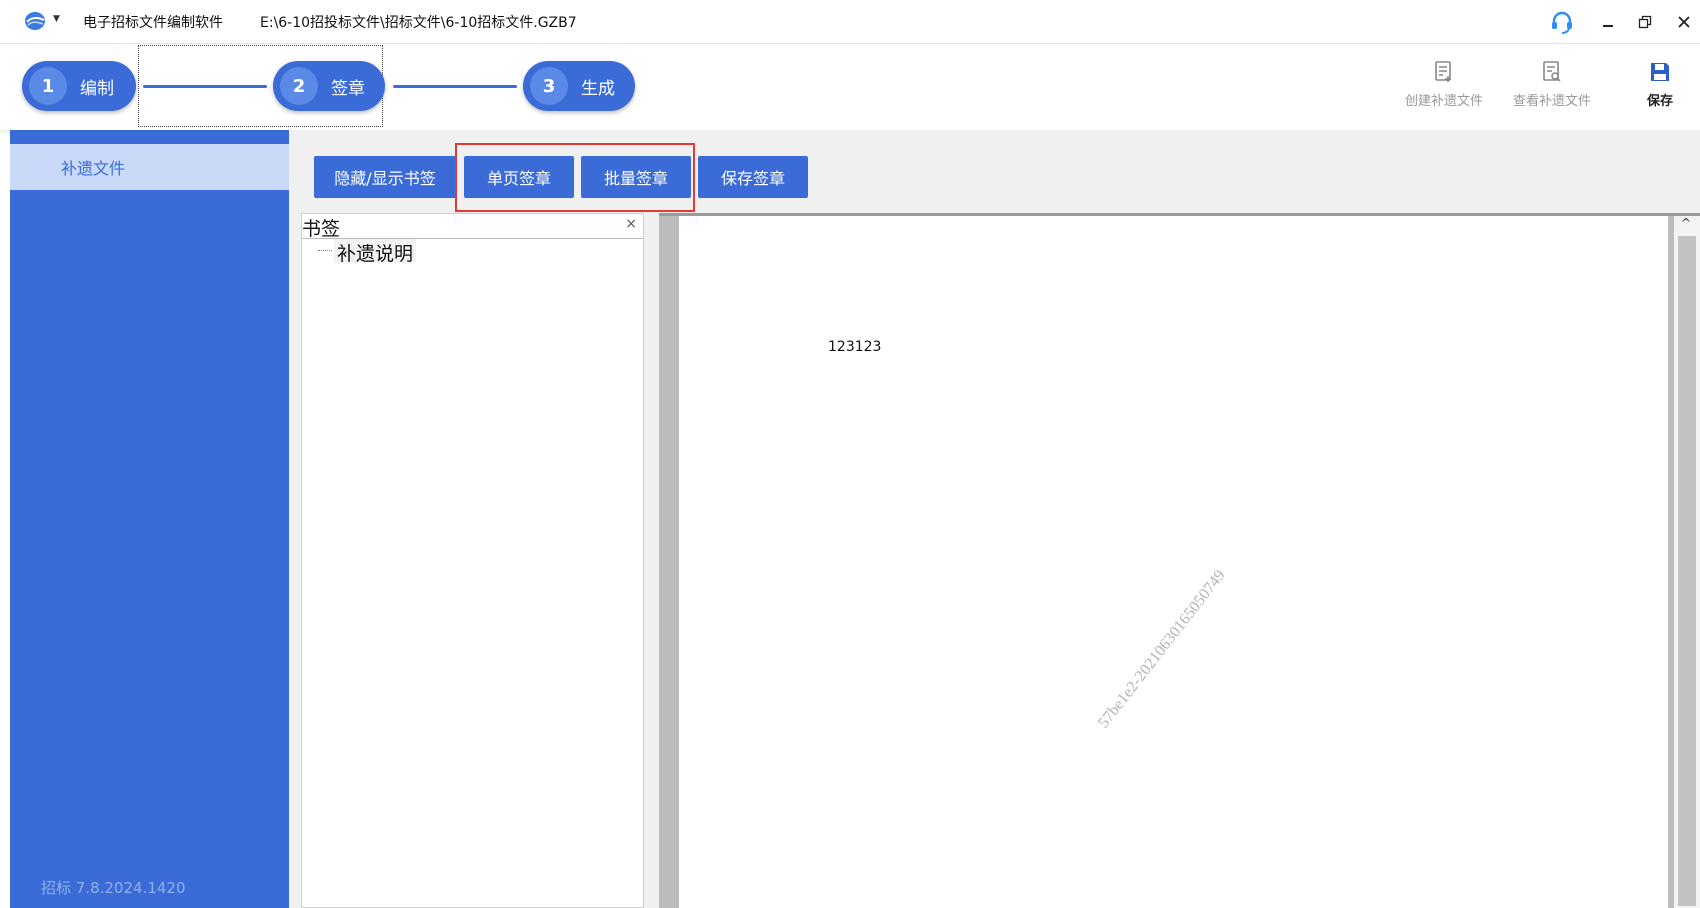 The width and height of the screenshot is (1700, 908). What do you see at coordinates (850, 87) in the screenshot?
I see `step-bar: 1 编制 2 签章 3 生成 创建补遗文件 查看补遗文件 保存` at bounding box center [850, 87].